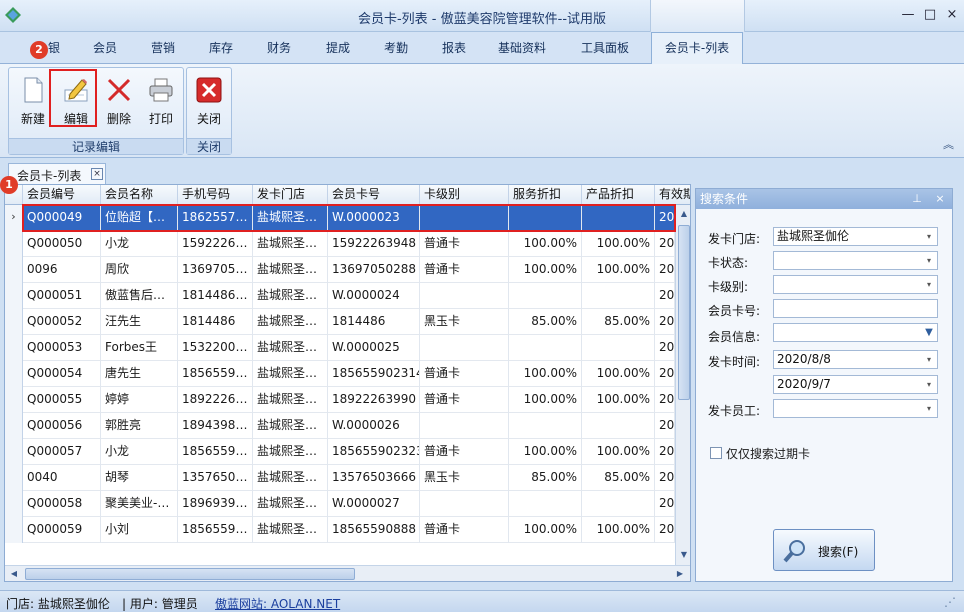  Describe the element at coordinates (215, 195) in the screenshot. I see `col-phone: 手机号码` at that location.